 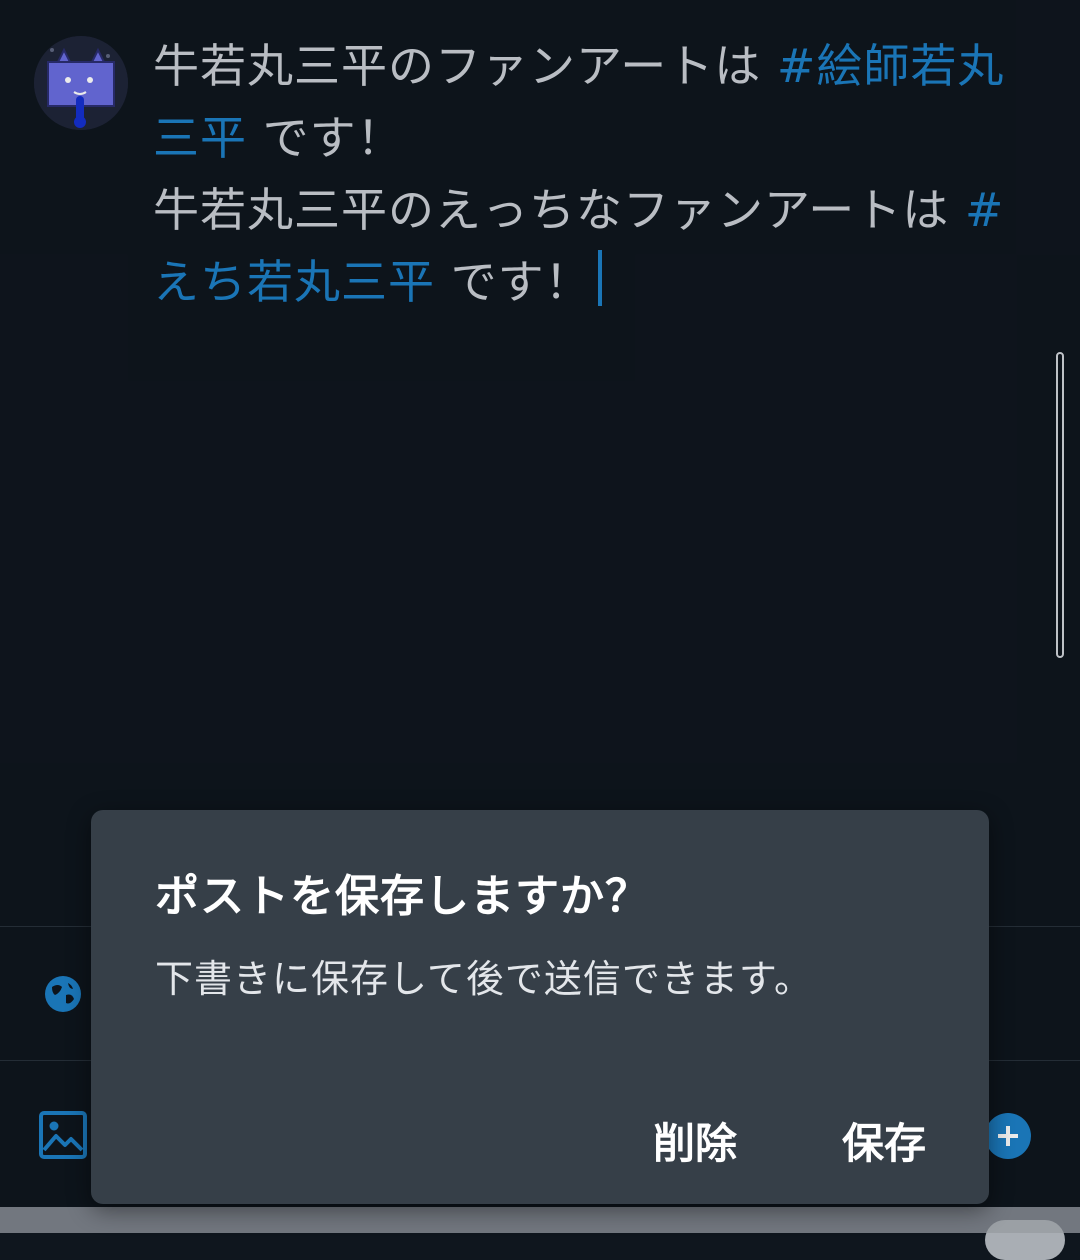 What do you see at coordinates (402, 896) in the screenshot?
I see `dialog-title: ポストを保存しますか？` at bounding box center [402, 896].